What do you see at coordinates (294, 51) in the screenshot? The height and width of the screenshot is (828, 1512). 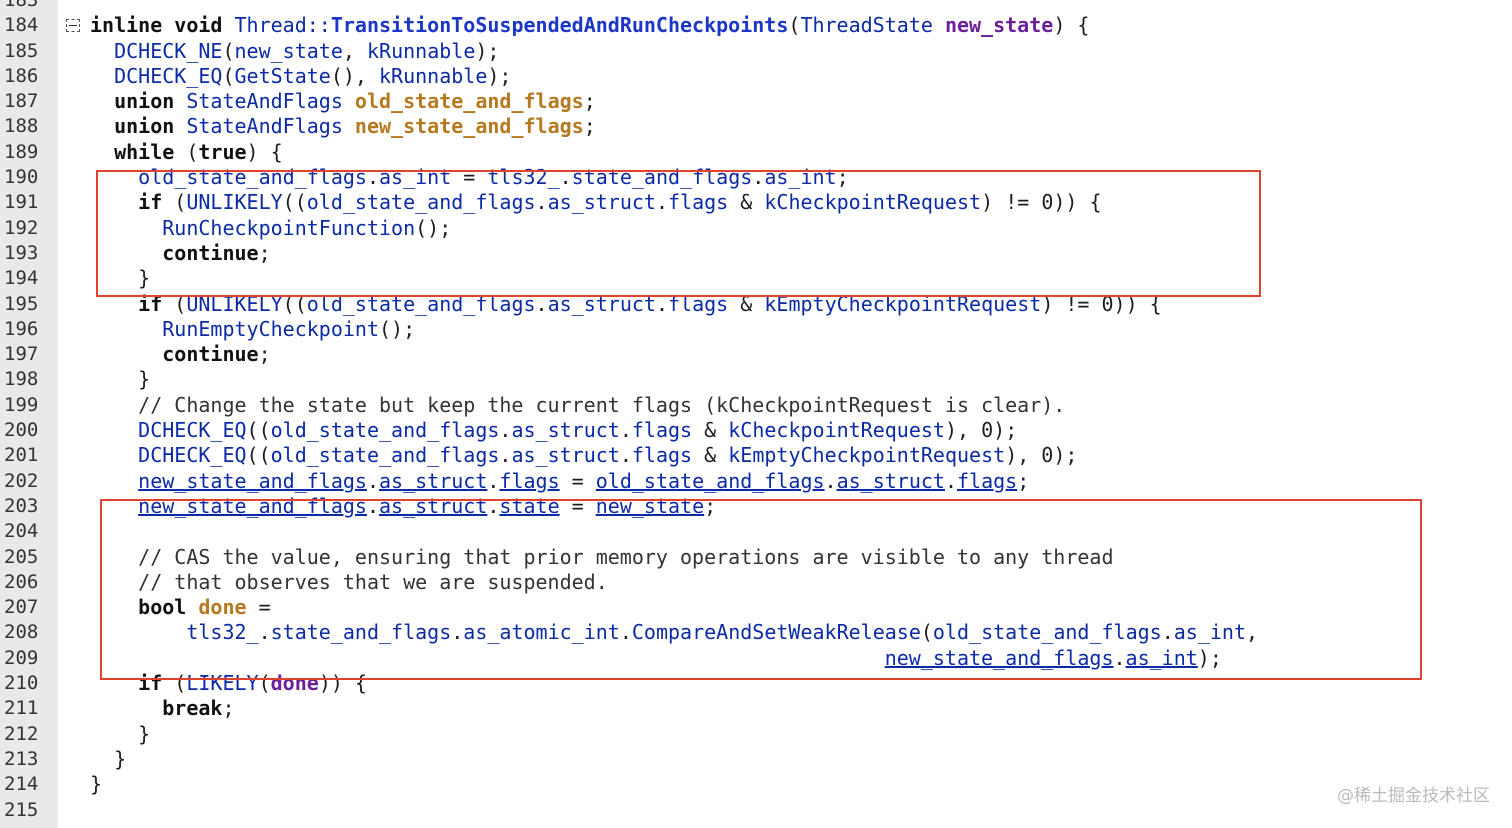 I see `code-text: DCHECK_NE(new_state, kRunnable);` at bounding box center [294, 51].